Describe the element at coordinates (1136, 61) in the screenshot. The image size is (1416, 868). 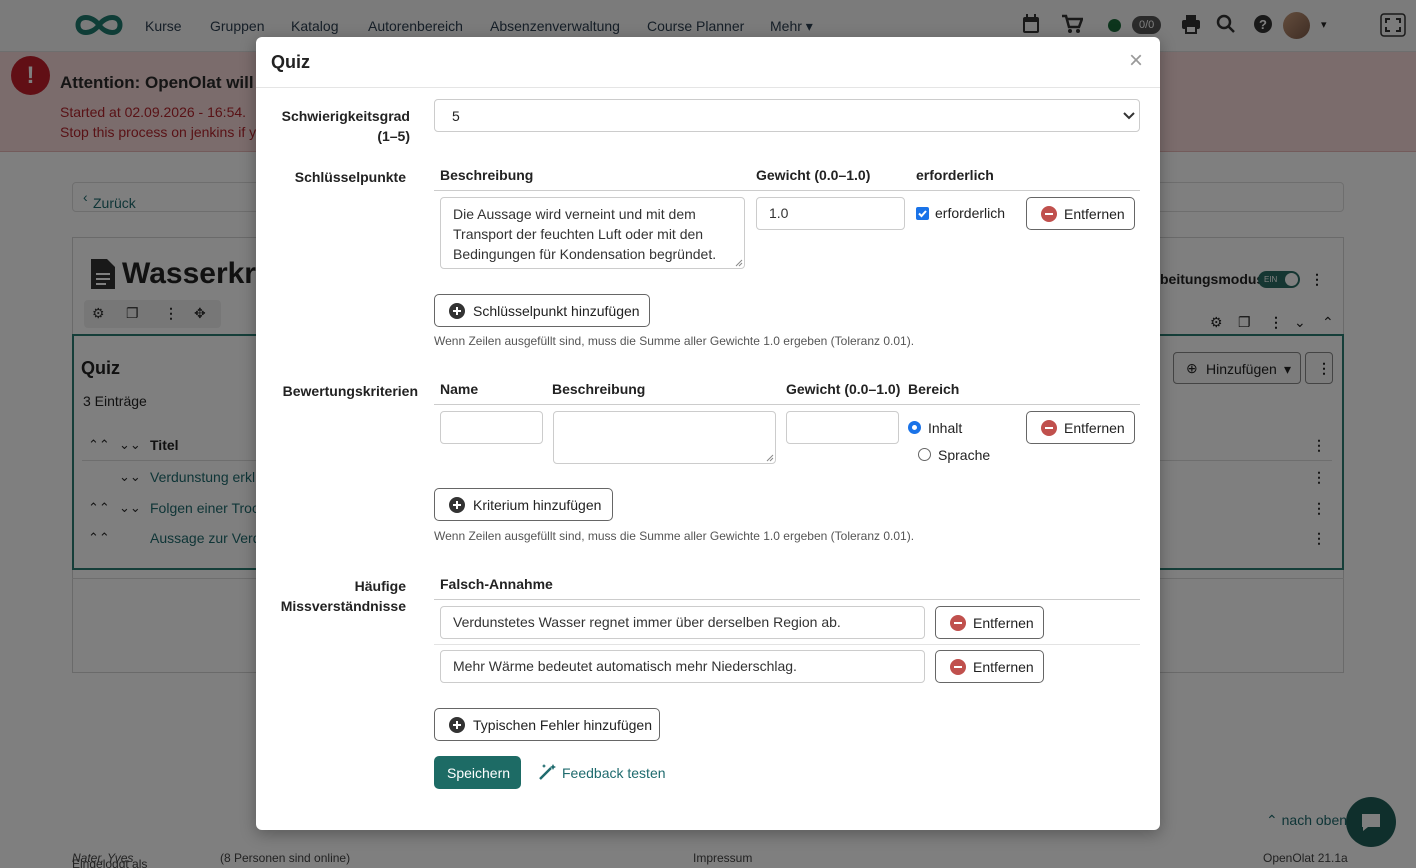
I see `close-icon: ×` at that location.